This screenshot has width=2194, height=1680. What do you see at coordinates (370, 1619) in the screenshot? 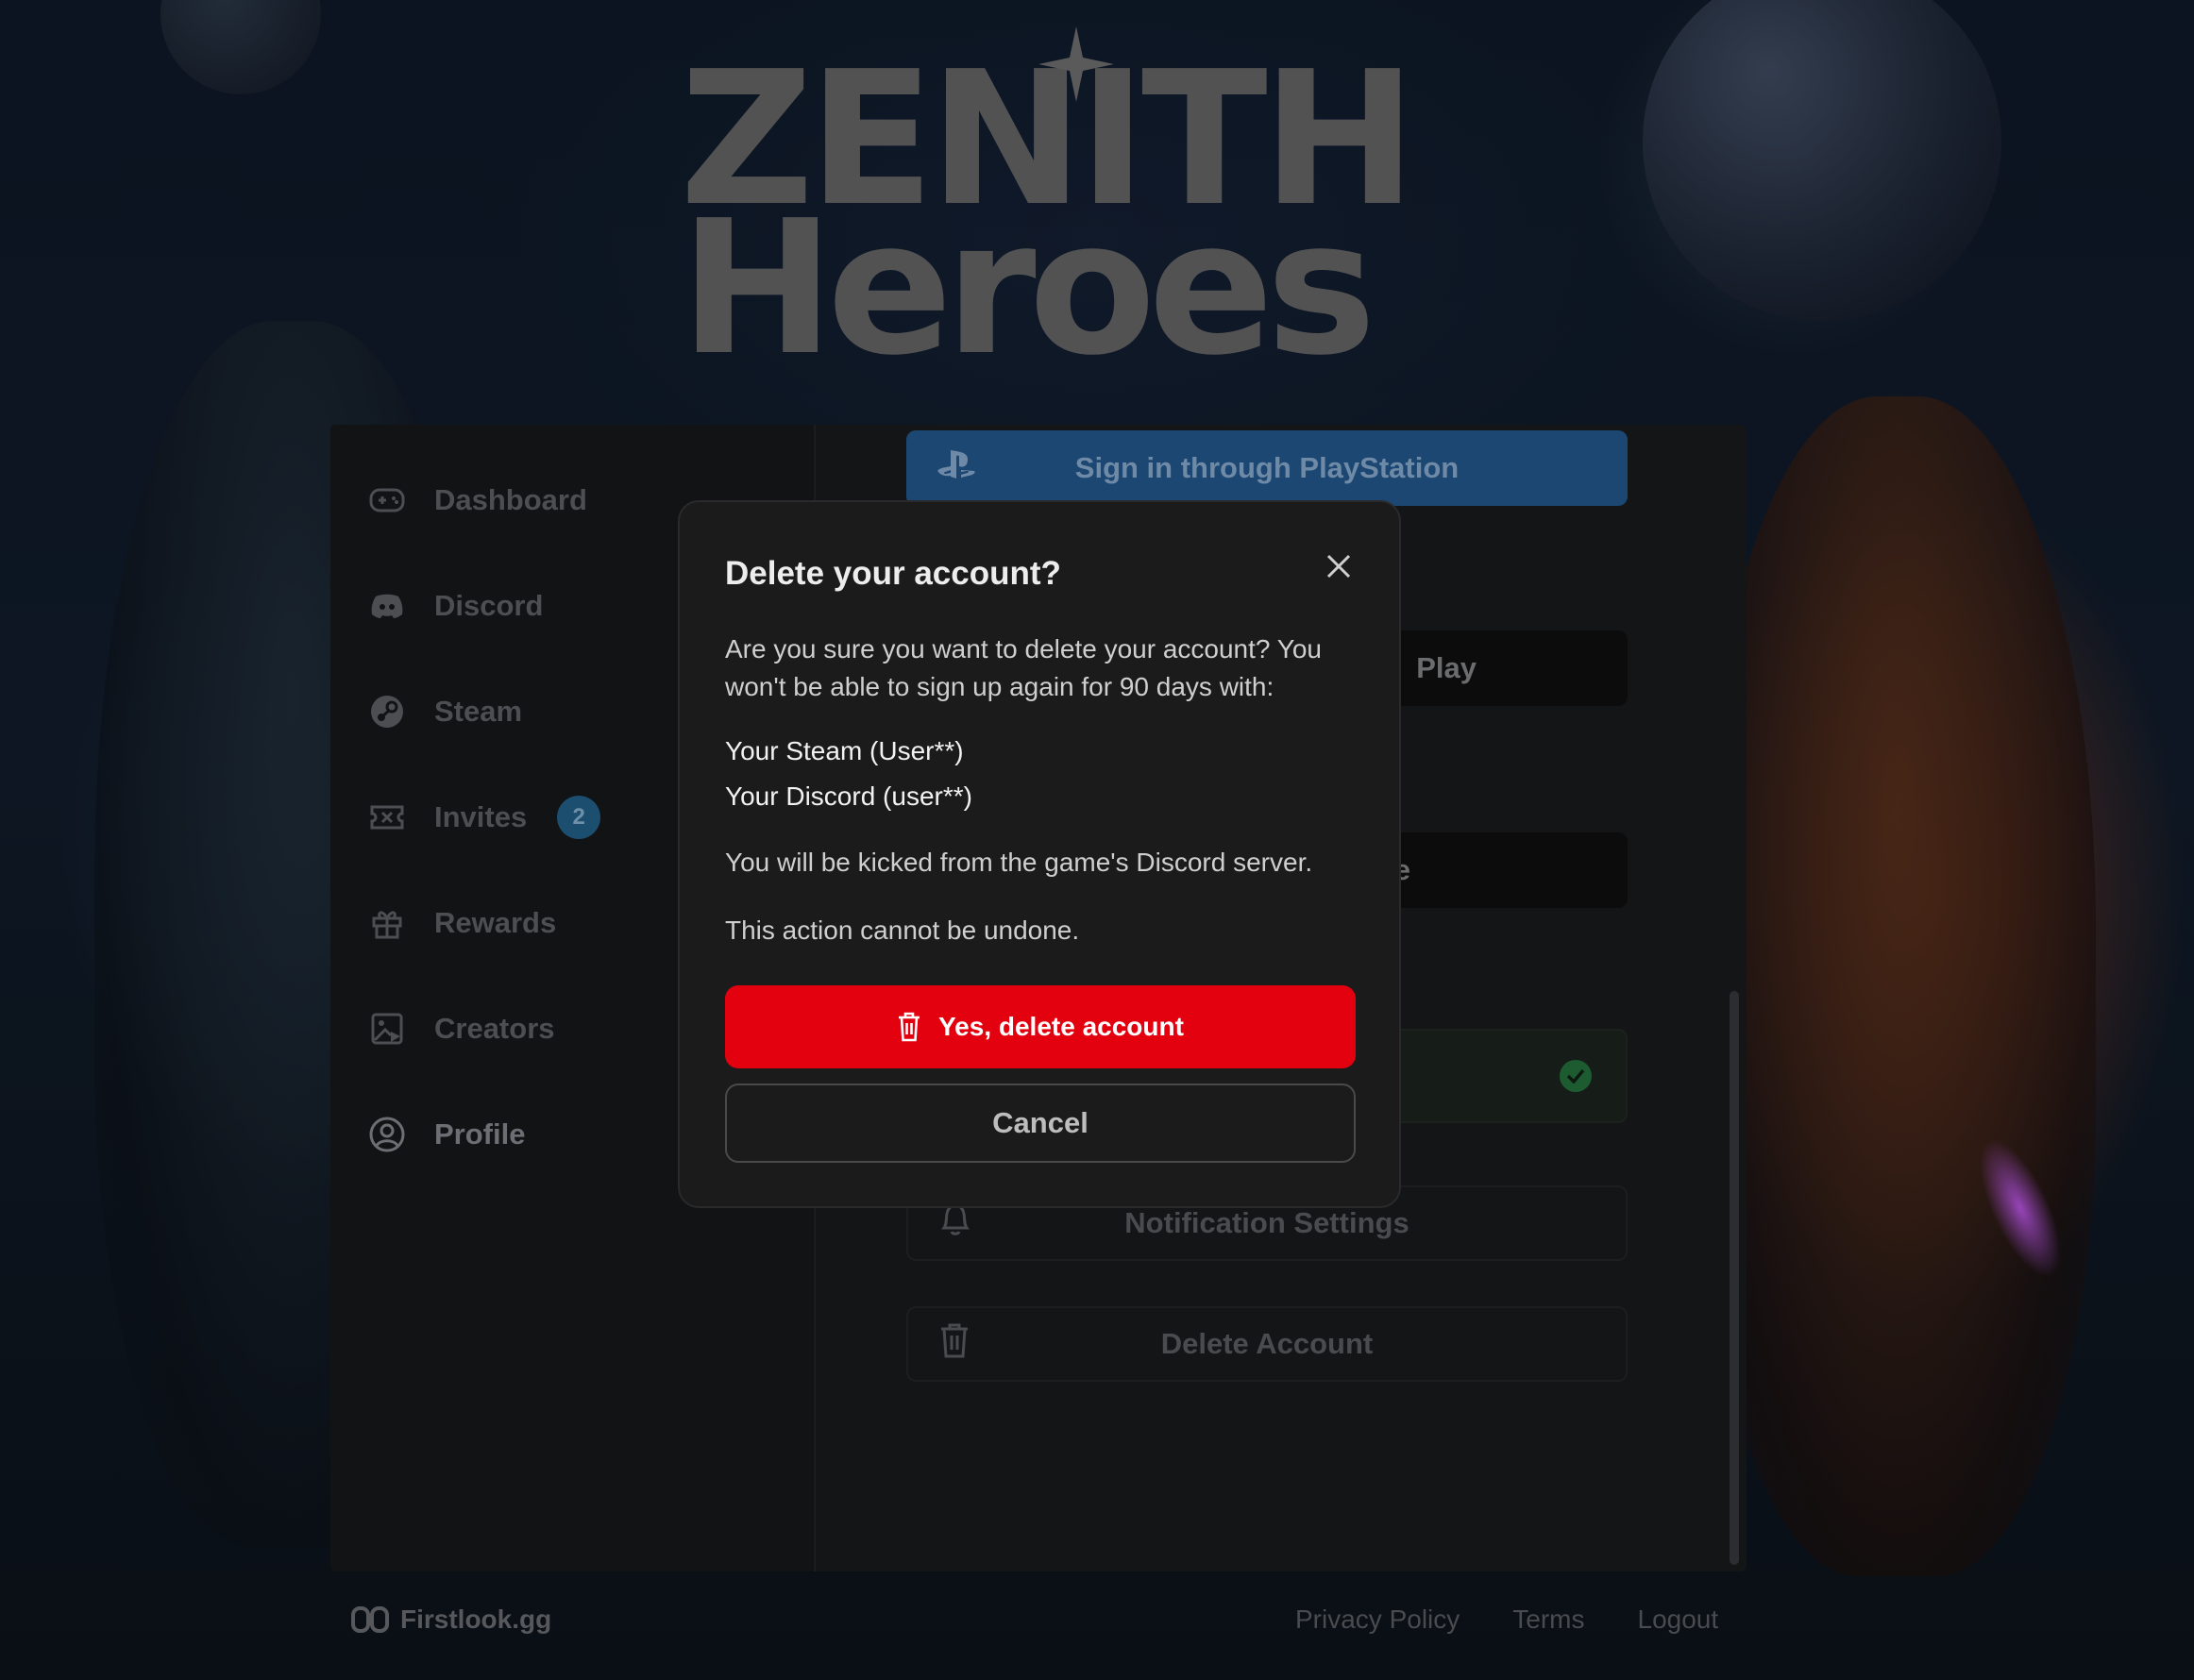
I see `firstlook-logo-icon` at bounding box center [370, 1619].